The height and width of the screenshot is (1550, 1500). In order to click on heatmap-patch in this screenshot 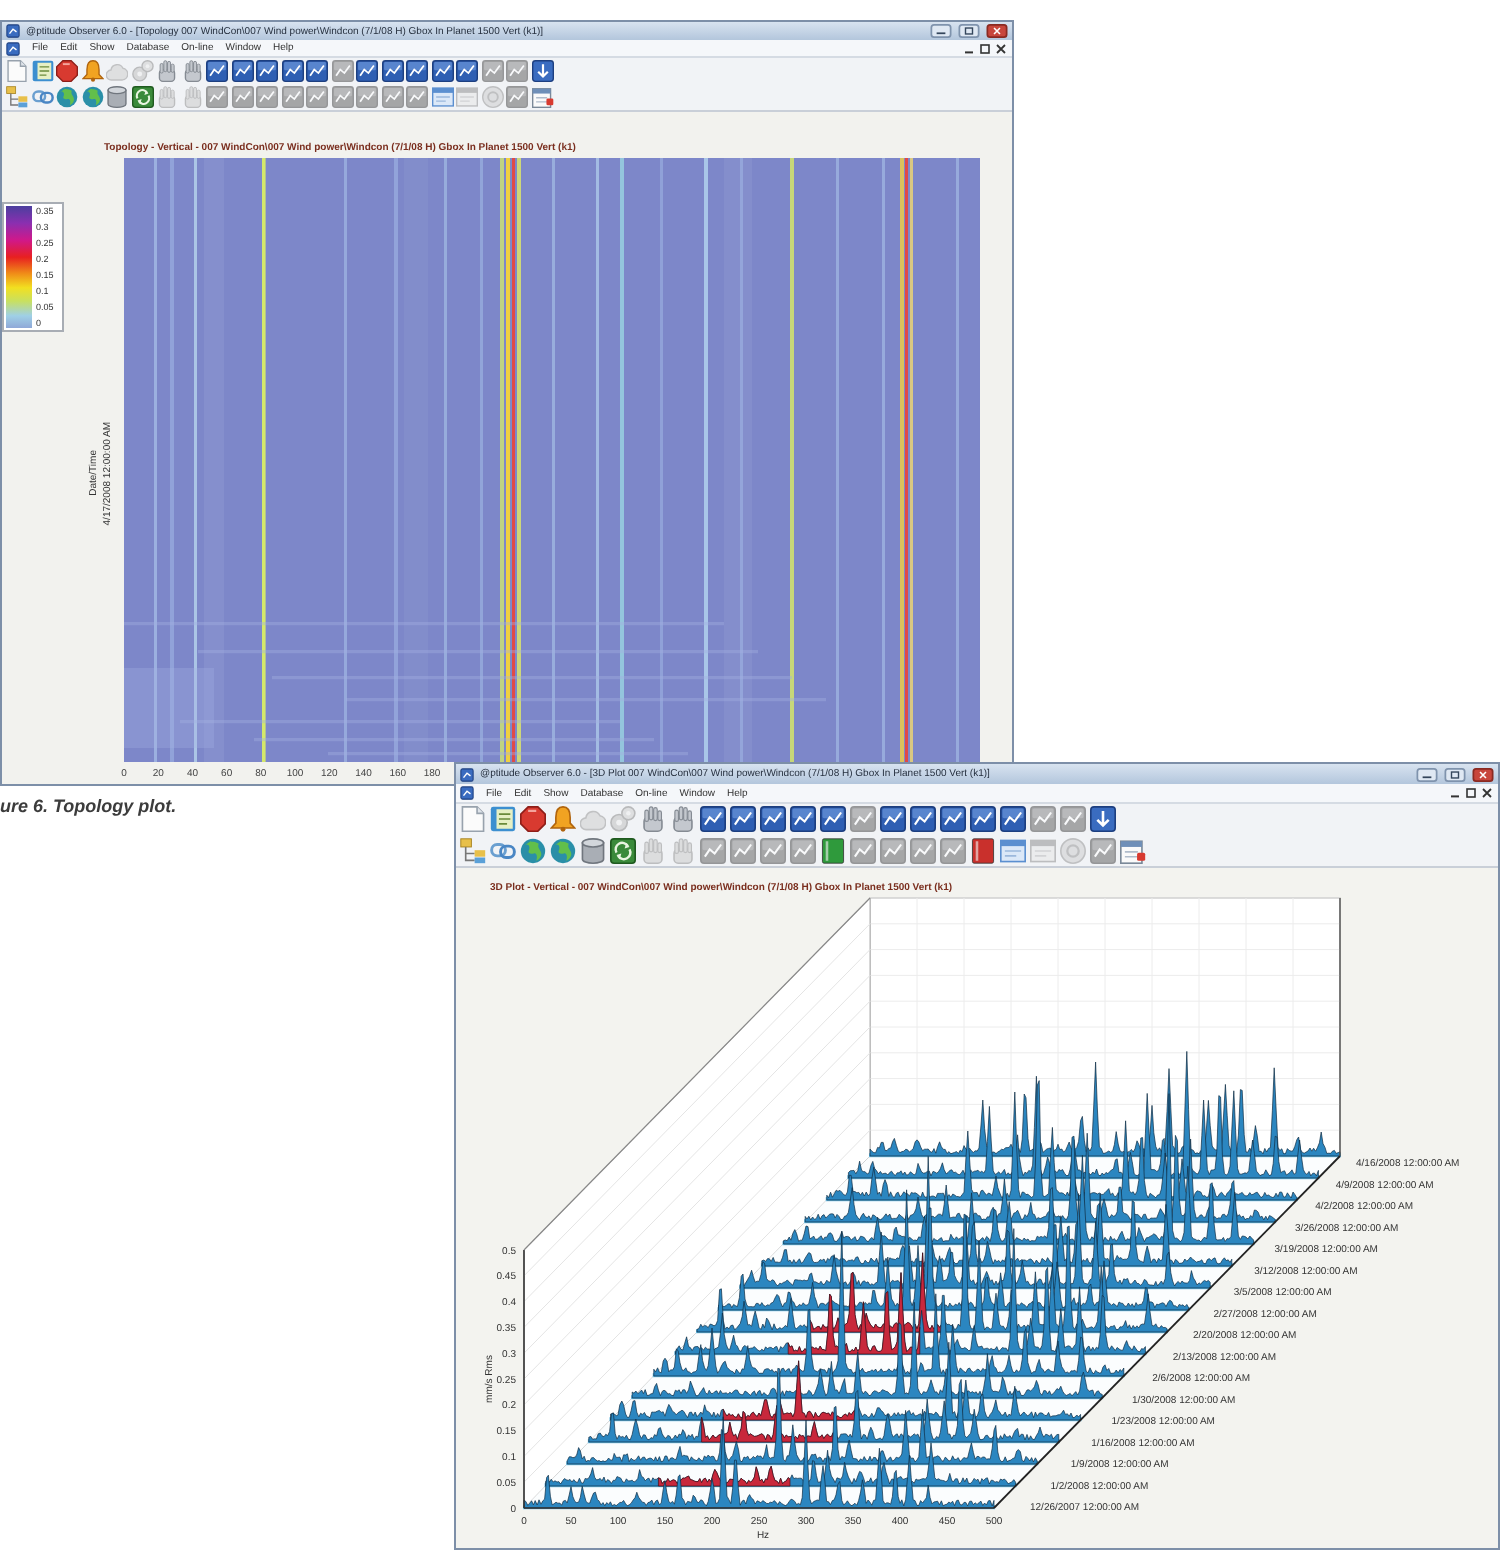, I will do `click(169, 708)`.